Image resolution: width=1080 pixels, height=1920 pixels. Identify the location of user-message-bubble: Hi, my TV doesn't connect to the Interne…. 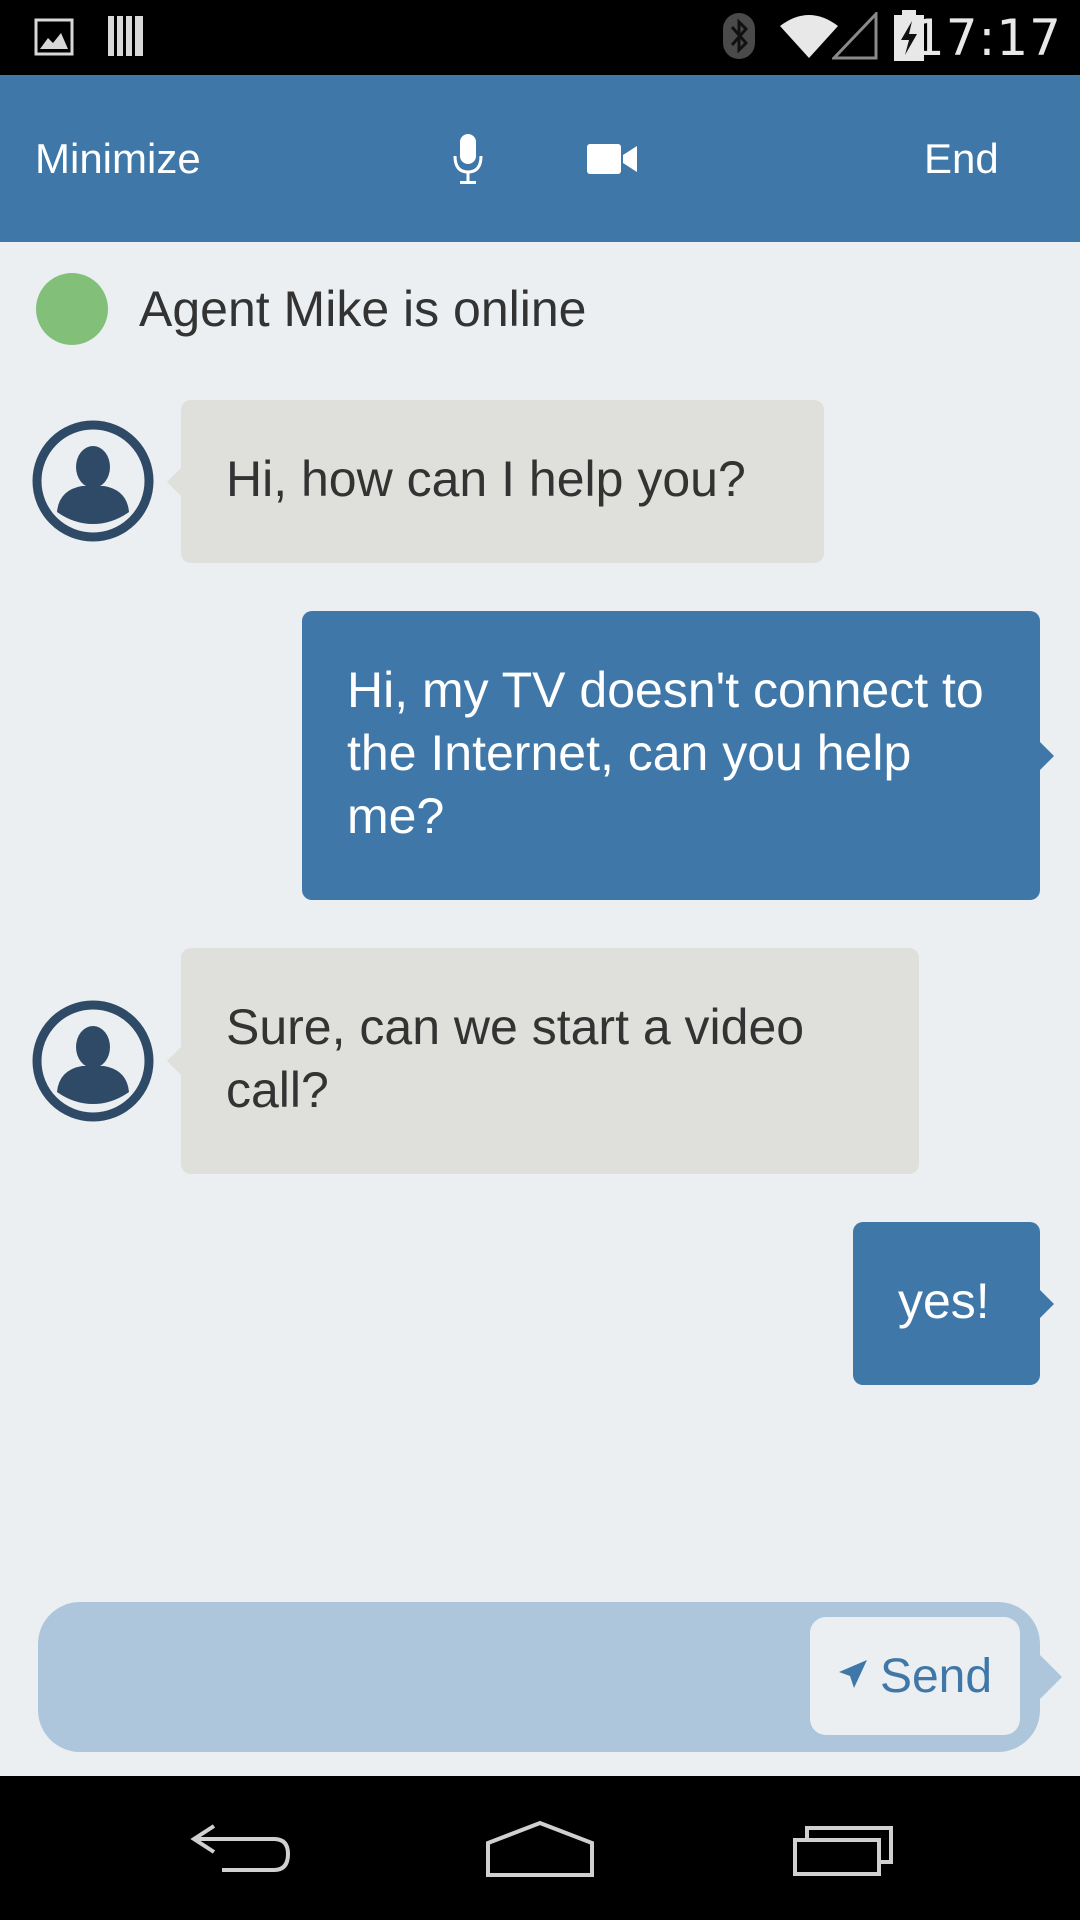
(678, 755).